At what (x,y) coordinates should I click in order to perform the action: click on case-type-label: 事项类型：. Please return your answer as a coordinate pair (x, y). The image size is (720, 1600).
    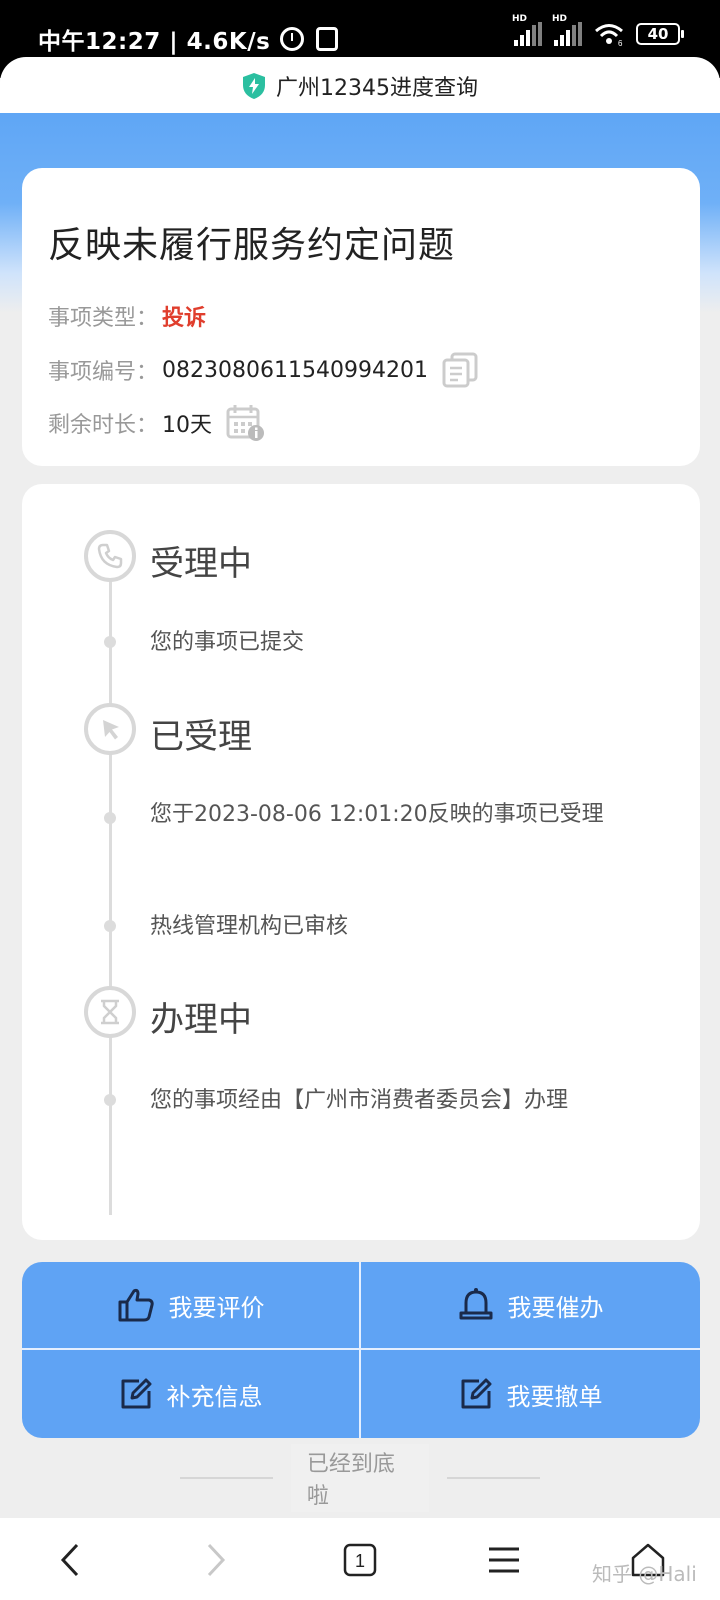
    Looking at the image, I should click on (103, 318).